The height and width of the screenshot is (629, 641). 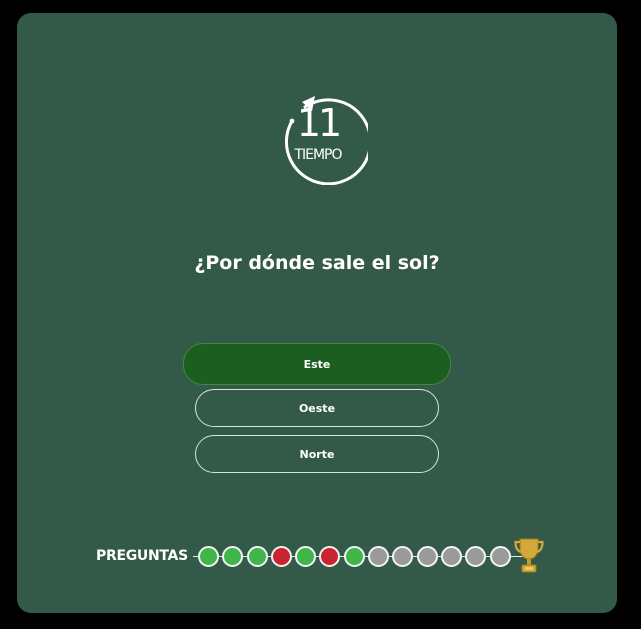 What do you see at coordinates (330, 556) in the screenshot?
I see `progress-dot-6-wrong` at bounding box center [330, 556].